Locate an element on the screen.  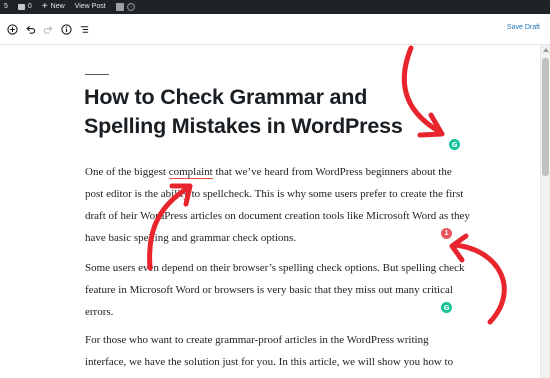
plus-icon: + is located at coordinates (44, 6).